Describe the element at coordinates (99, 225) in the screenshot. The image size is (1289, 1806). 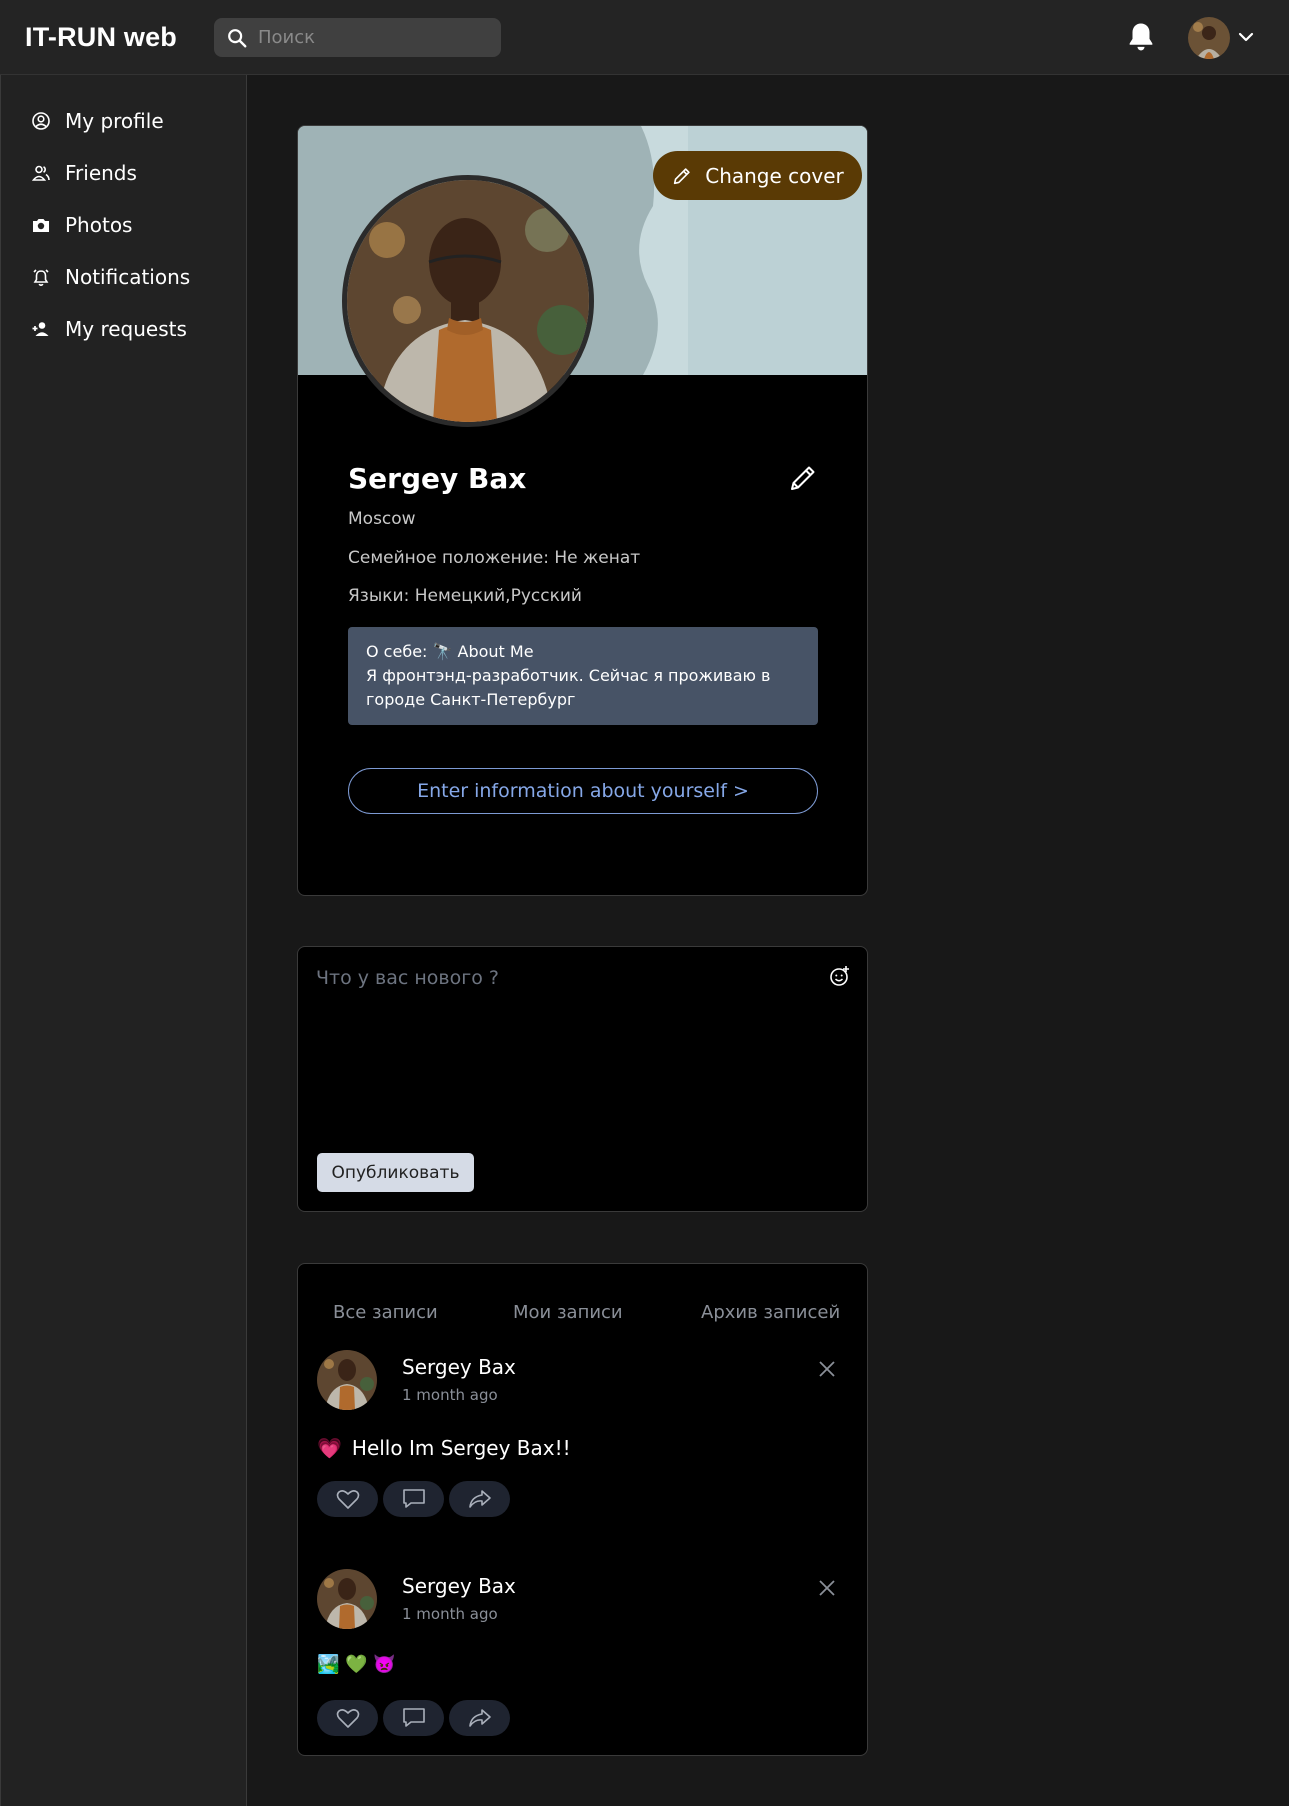
I see `sidebar-item-label: Photos` at that location.